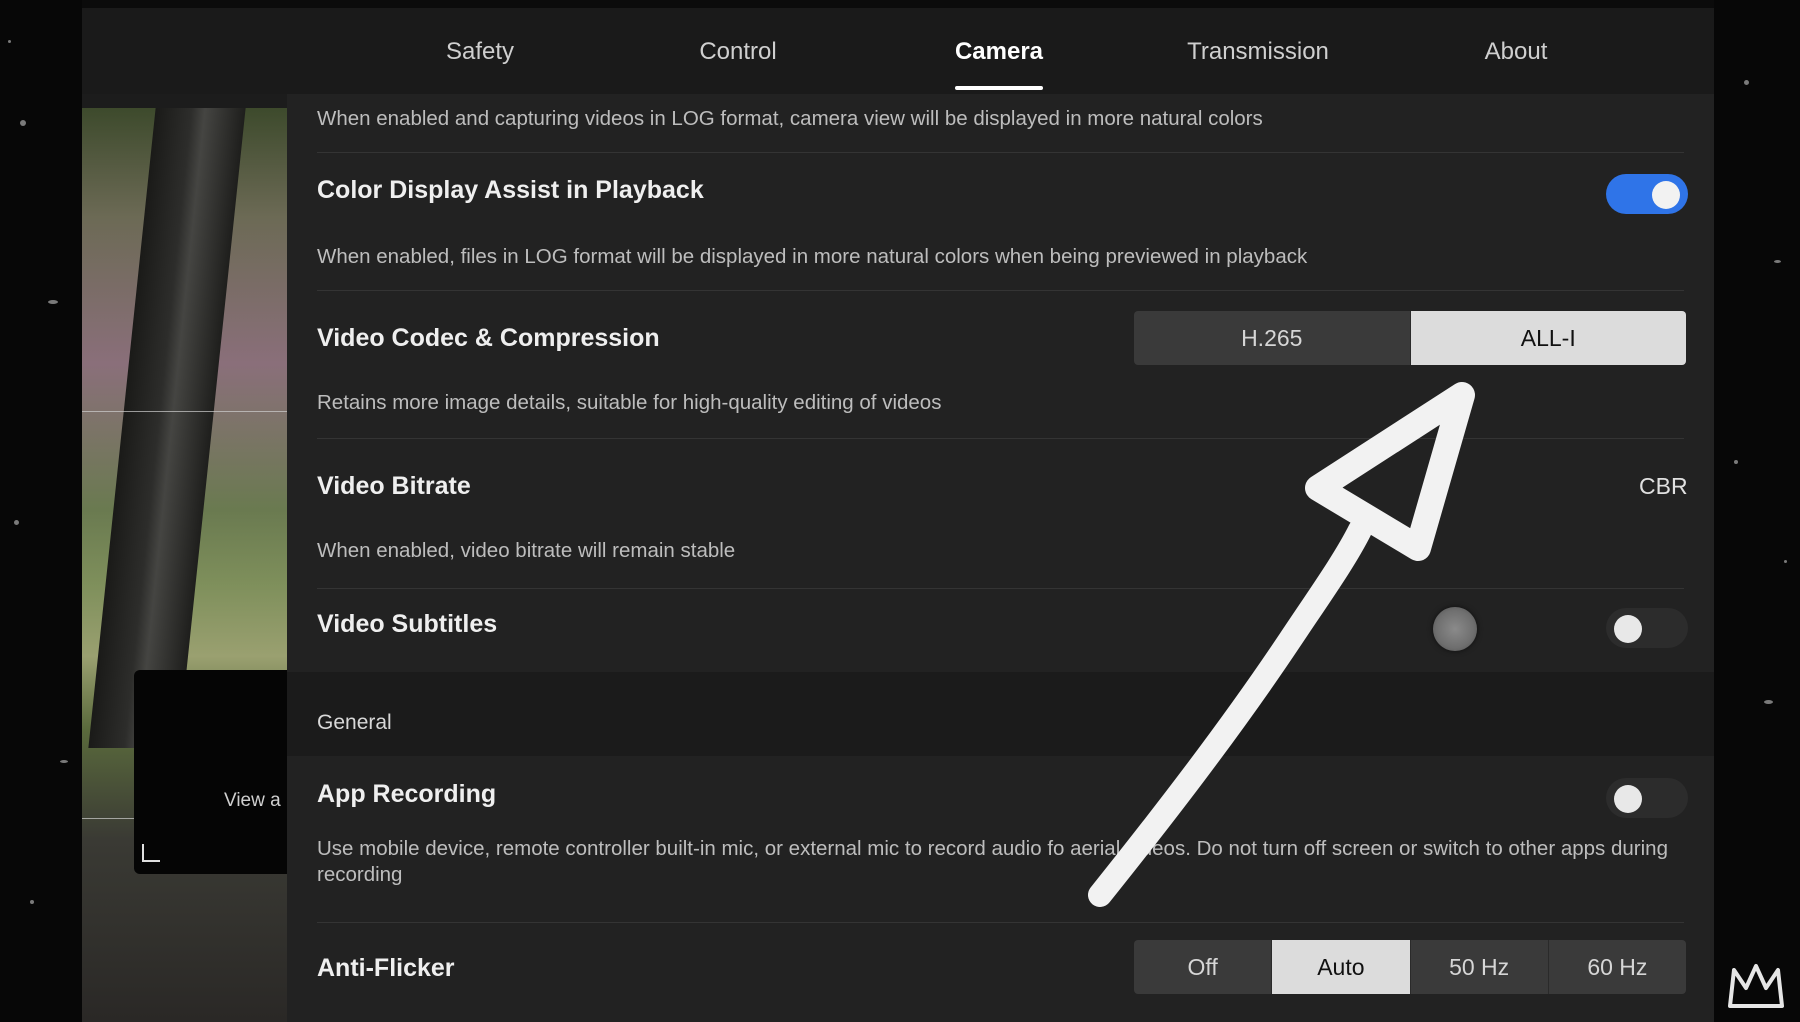 The width and height of the screenshot is (1800, 1022). I want to click on touch-indicator, so click(1455, 629).